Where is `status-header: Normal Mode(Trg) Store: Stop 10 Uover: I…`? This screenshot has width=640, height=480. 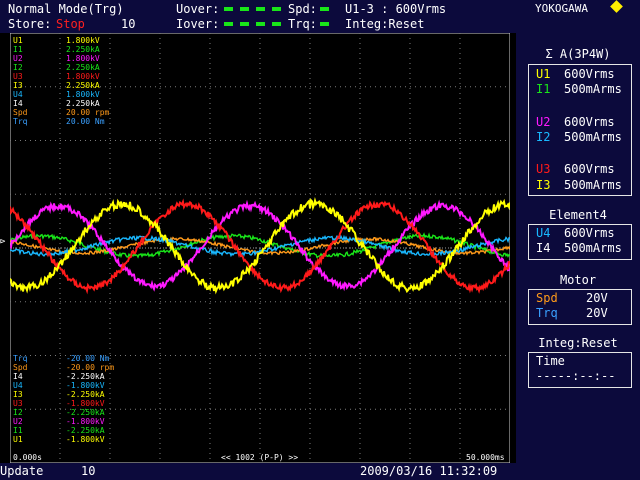 status-header: Normal Mode(Trg) Store: Stop 10 Uover: I… is located at coordinates (320, 16).